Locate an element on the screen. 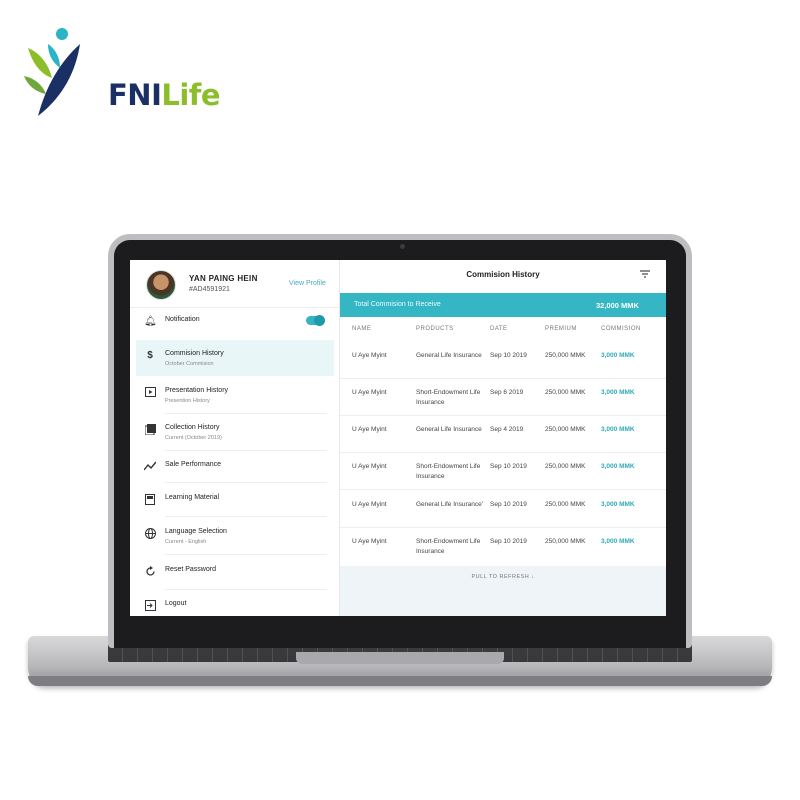  gallery-icon is located at coordinates (150, 430).